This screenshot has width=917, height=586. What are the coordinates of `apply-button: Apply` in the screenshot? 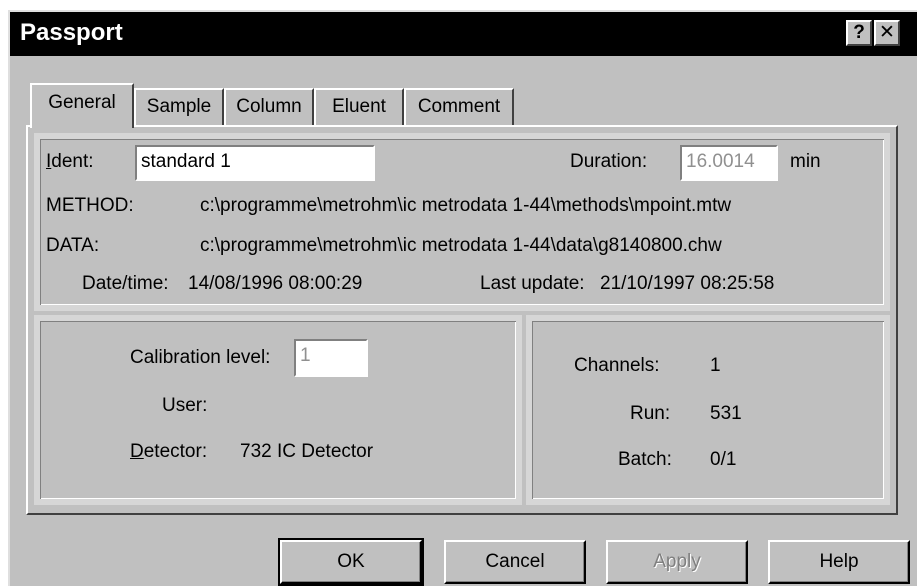 It's located at (677, 562).